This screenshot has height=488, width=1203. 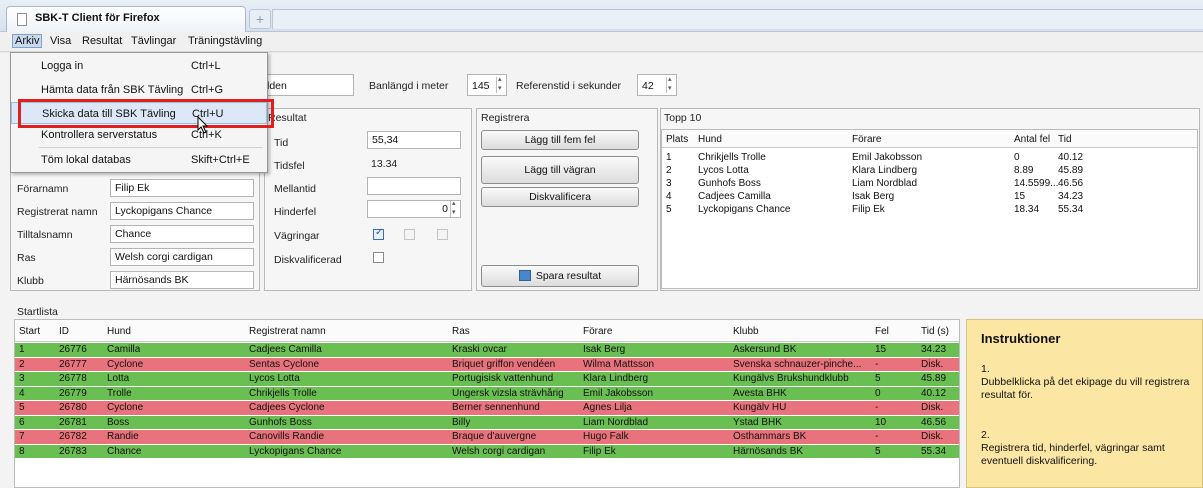 What do you see at coordinates (102, 41) in the screenshot?
I see `menu-resultat: Resultat` at bounding box center [102, 41].